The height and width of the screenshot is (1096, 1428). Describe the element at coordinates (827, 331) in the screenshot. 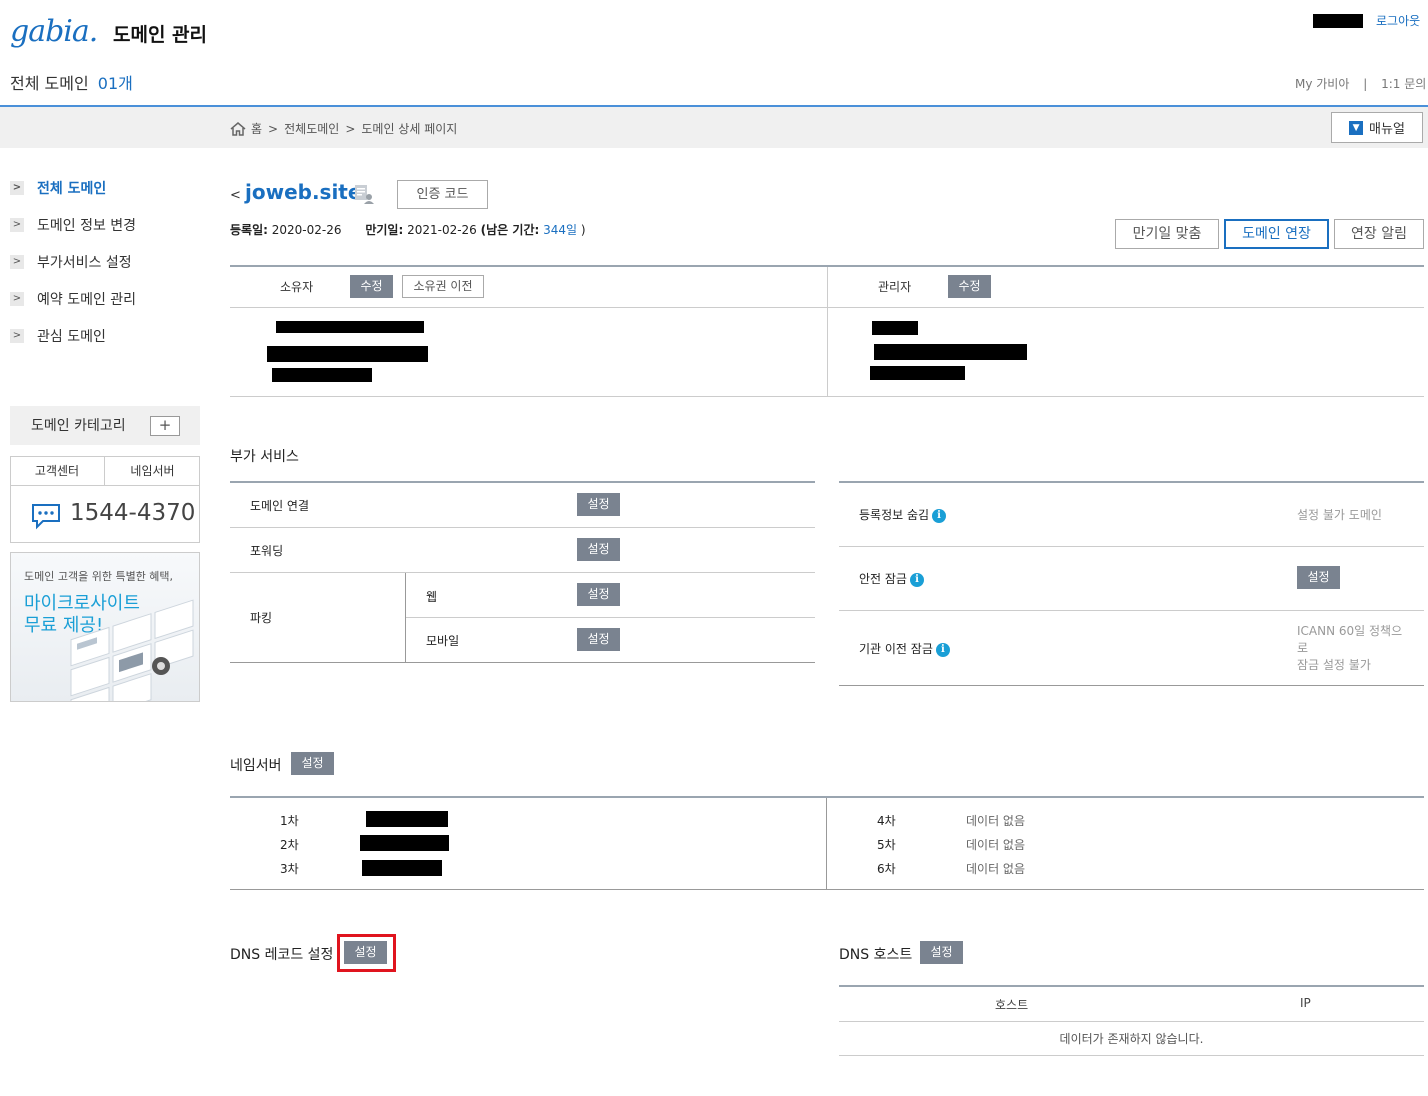

I see `contacts-divider` at that location.